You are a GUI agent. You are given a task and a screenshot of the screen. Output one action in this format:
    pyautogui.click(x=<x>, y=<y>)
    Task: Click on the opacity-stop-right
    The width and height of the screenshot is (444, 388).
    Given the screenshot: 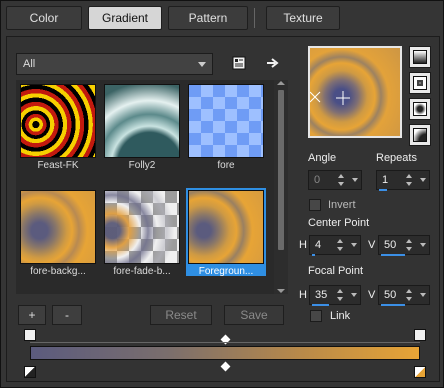 What is the action you would take?
    pyautogui.click(x=420, y=335)
    